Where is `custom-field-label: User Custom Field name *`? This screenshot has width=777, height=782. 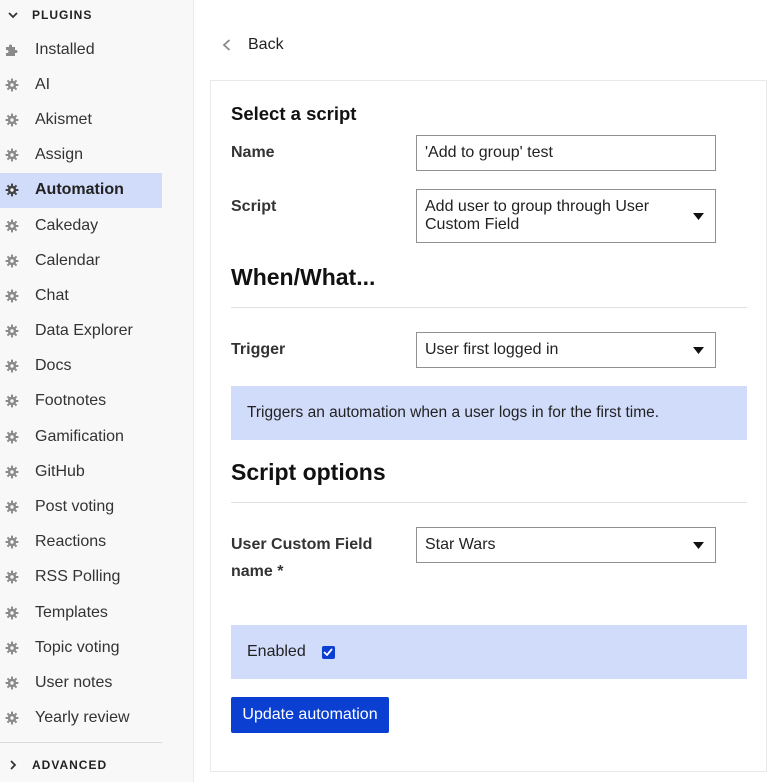
custom-field-label: User Custom Field name * is located at coordinates (302, 558).